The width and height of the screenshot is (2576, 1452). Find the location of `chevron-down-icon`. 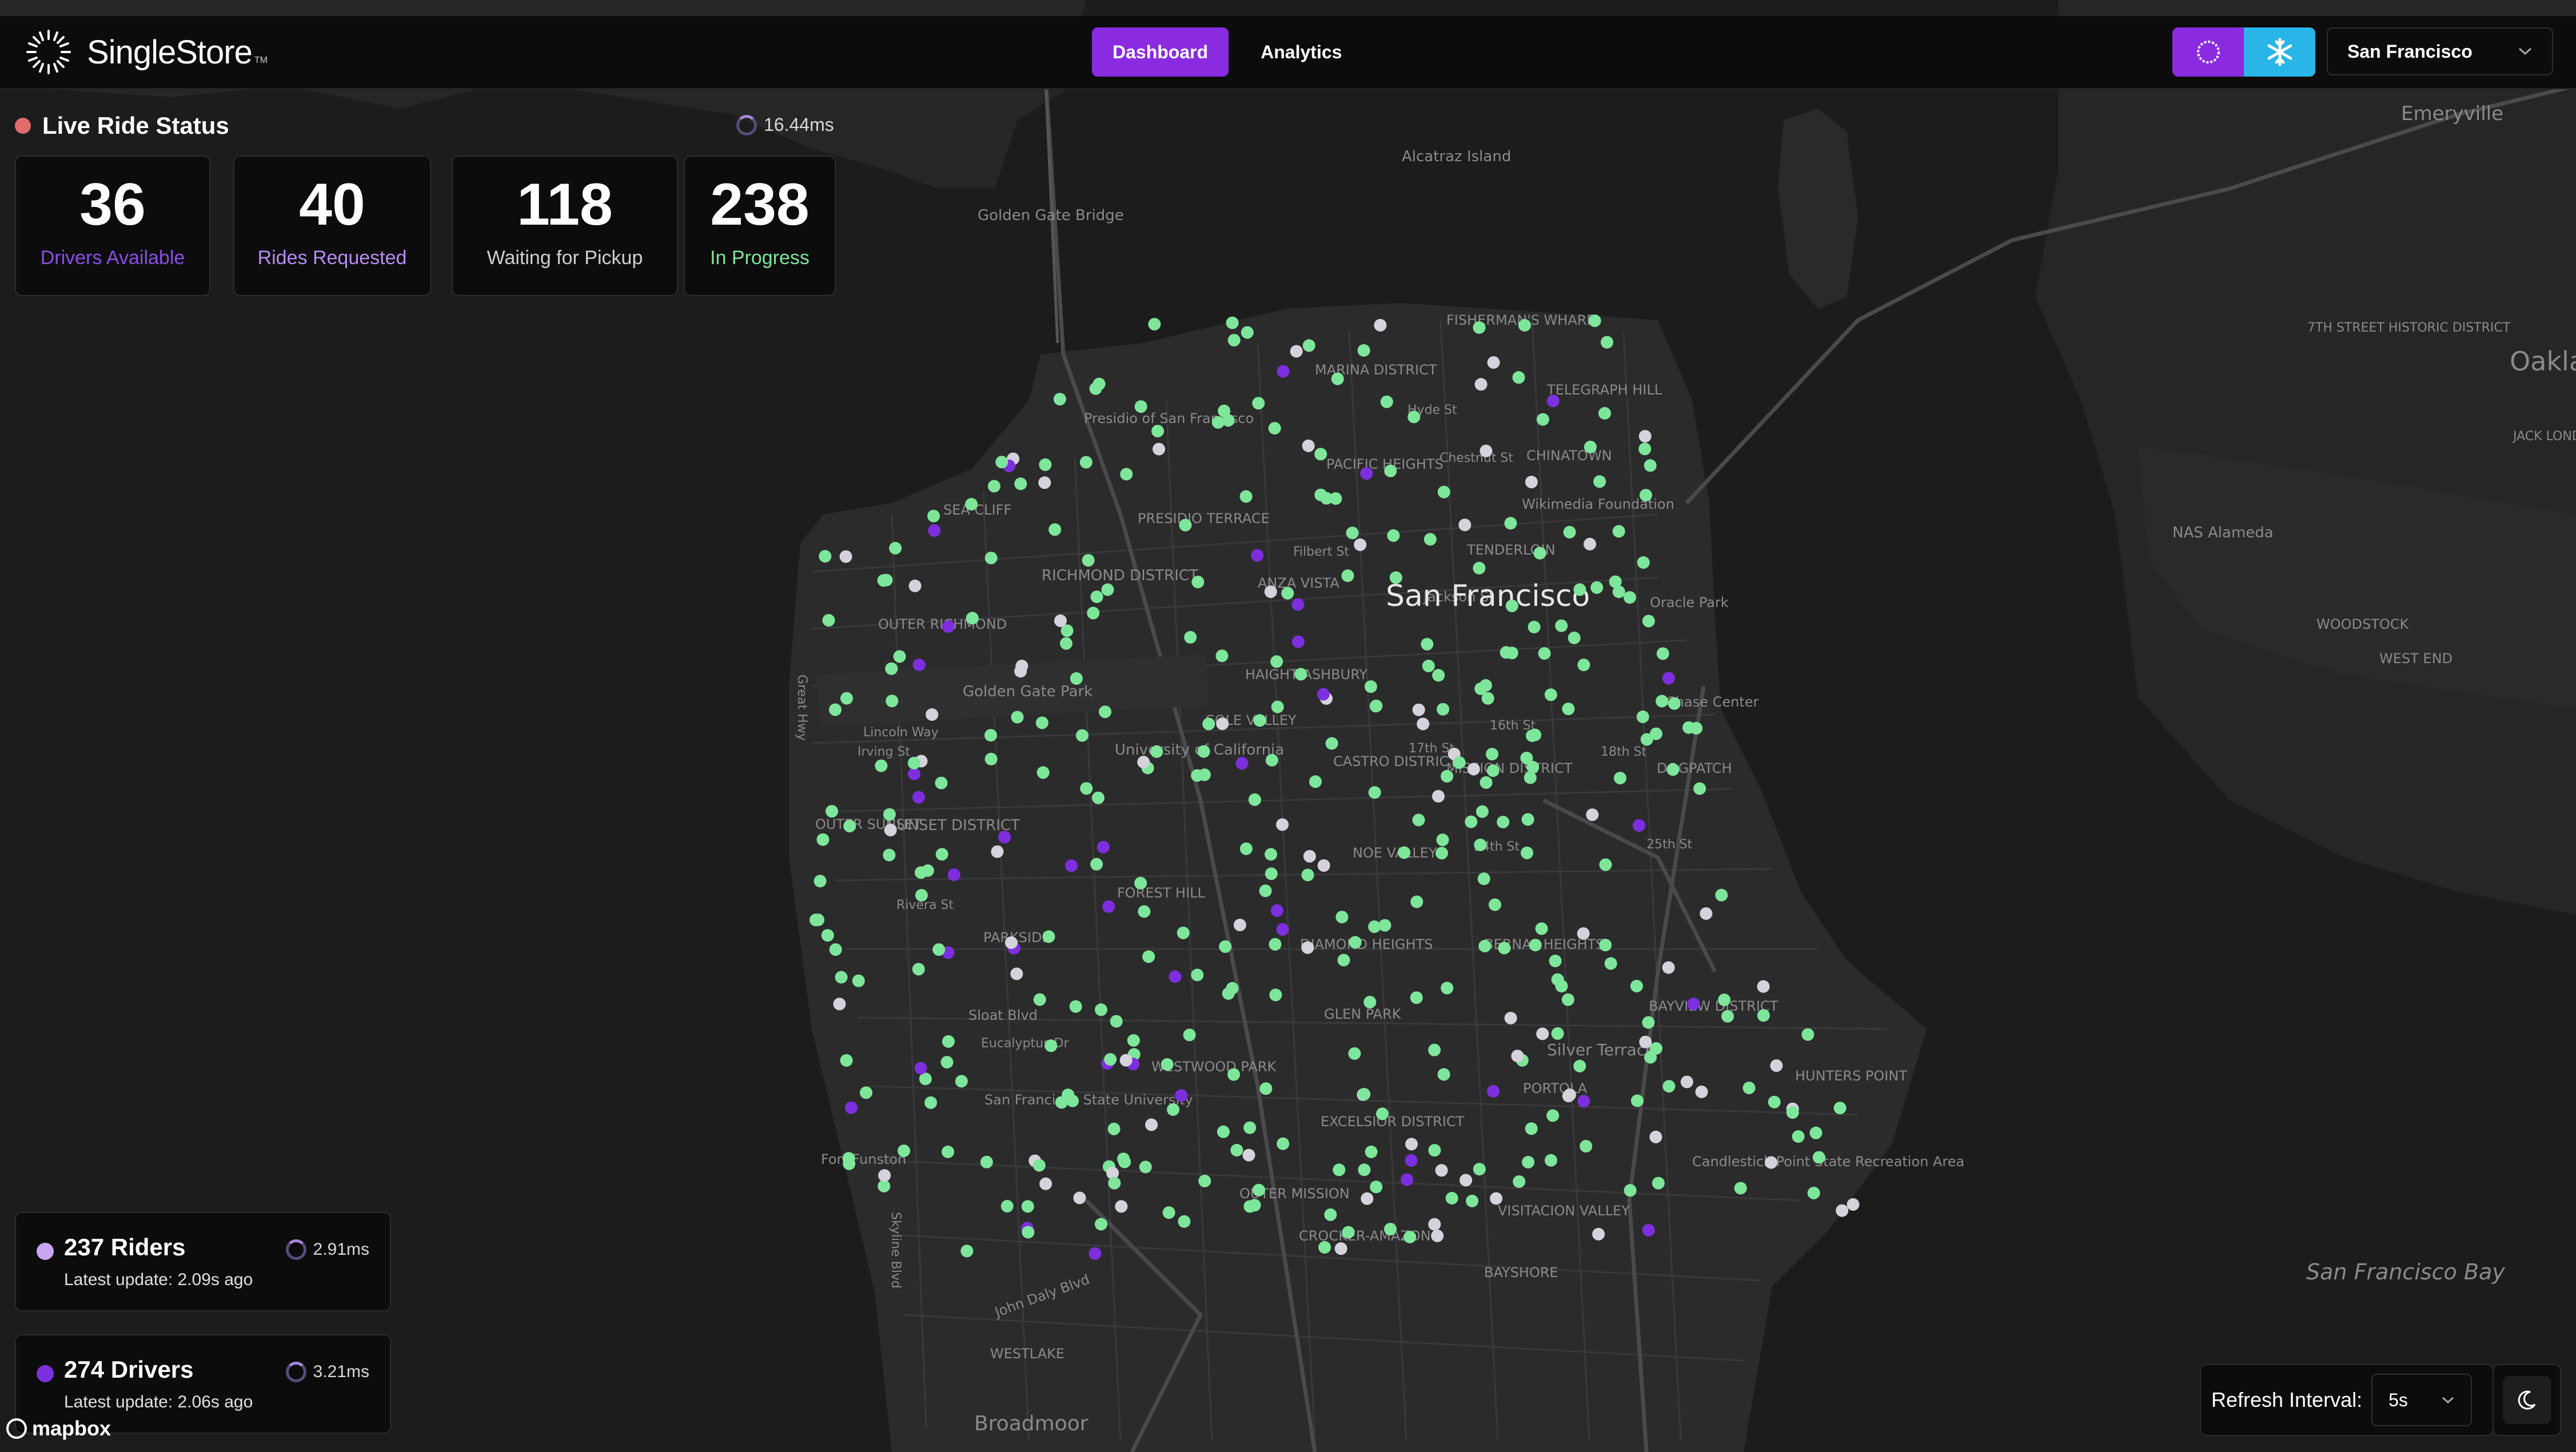

chevron-down-icon is located at coordinates (2448, 1400).